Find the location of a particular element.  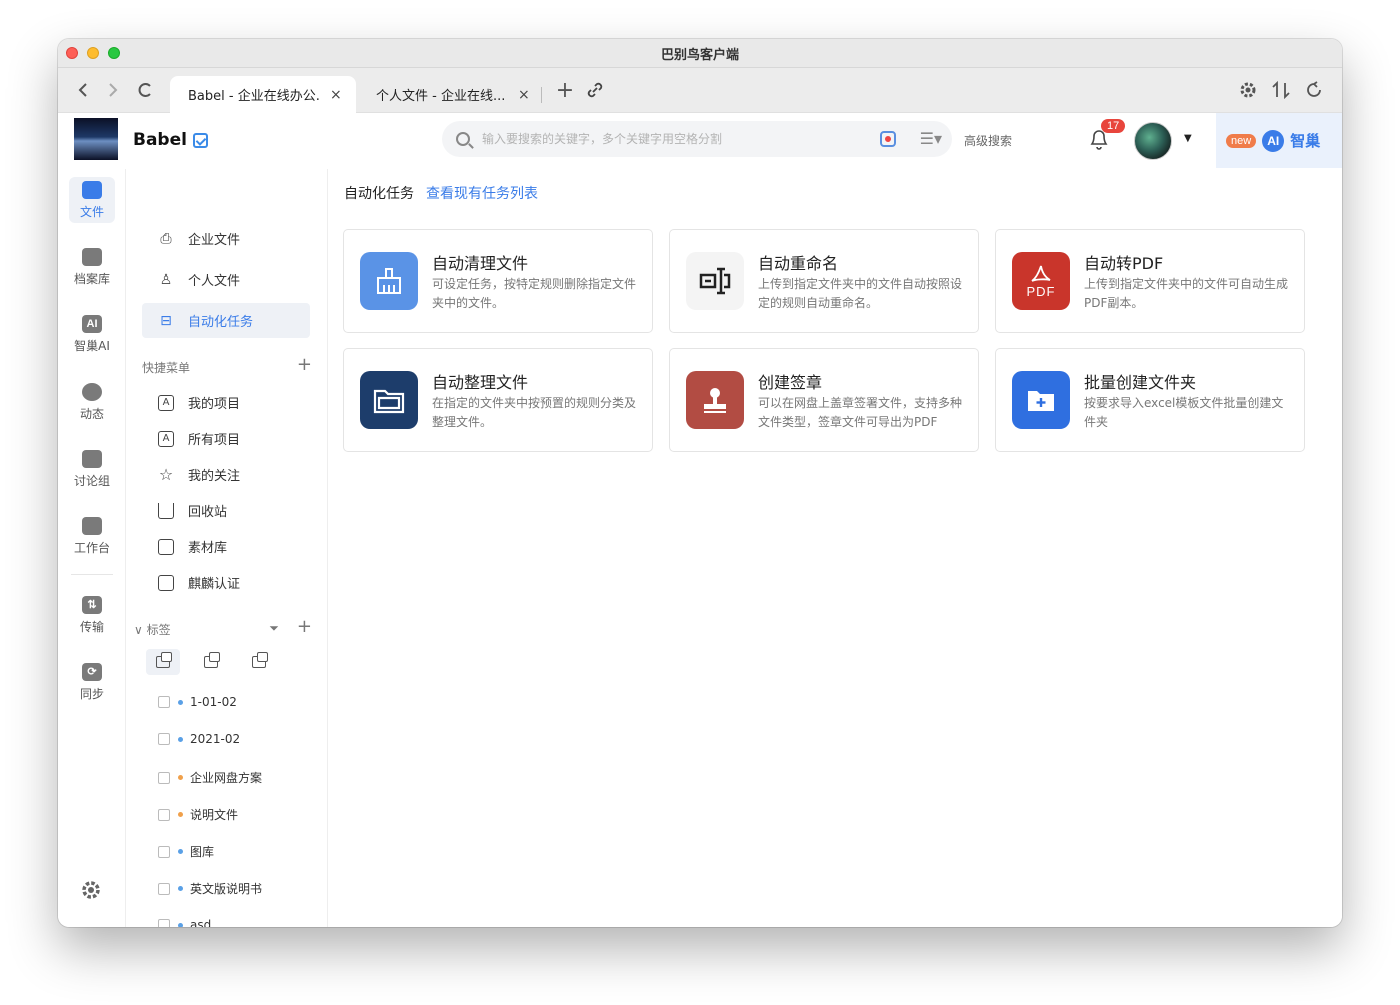

tag-item: 企业网盘方案 is located at coordinates (210, 777).